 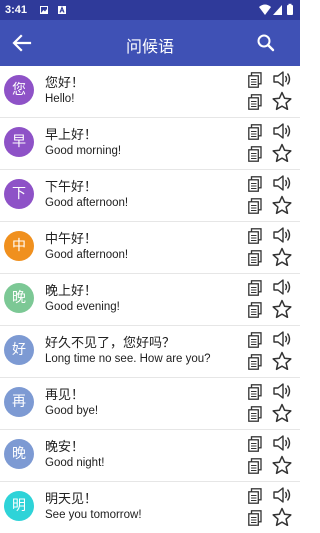 What do you see at coordinates (65, 447) in the screenshot?
I see `chinese-phrase: 晚安！` at bounding box center [65, 447].